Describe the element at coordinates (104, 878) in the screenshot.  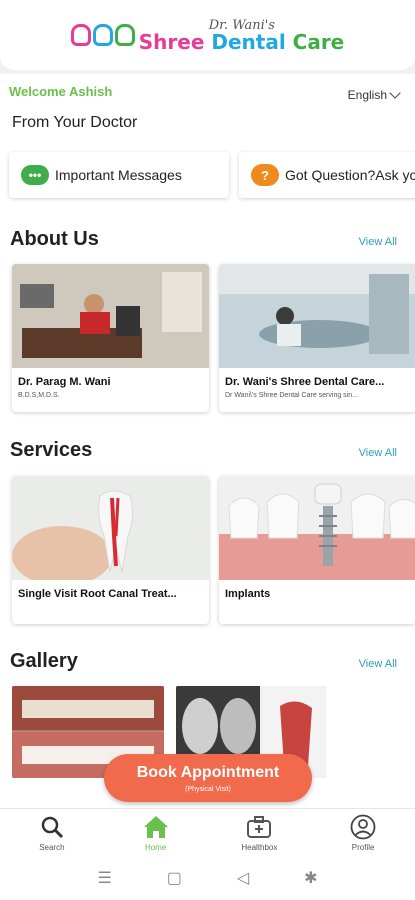
I see `recent-apps-icon: ☰` at that location.